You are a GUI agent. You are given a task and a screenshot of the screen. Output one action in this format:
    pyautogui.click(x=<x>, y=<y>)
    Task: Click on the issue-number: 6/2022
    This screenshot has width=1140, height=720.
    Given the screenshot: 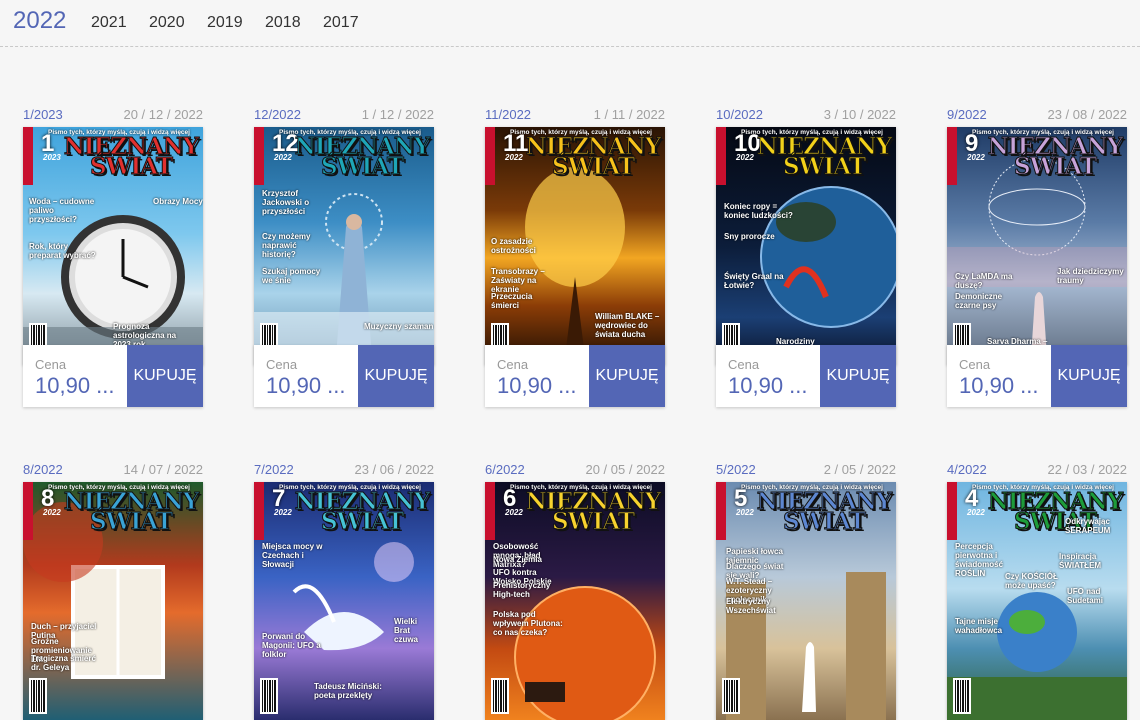 What is the action you would take?
    pyautogui.click(x=505, y=469)
    